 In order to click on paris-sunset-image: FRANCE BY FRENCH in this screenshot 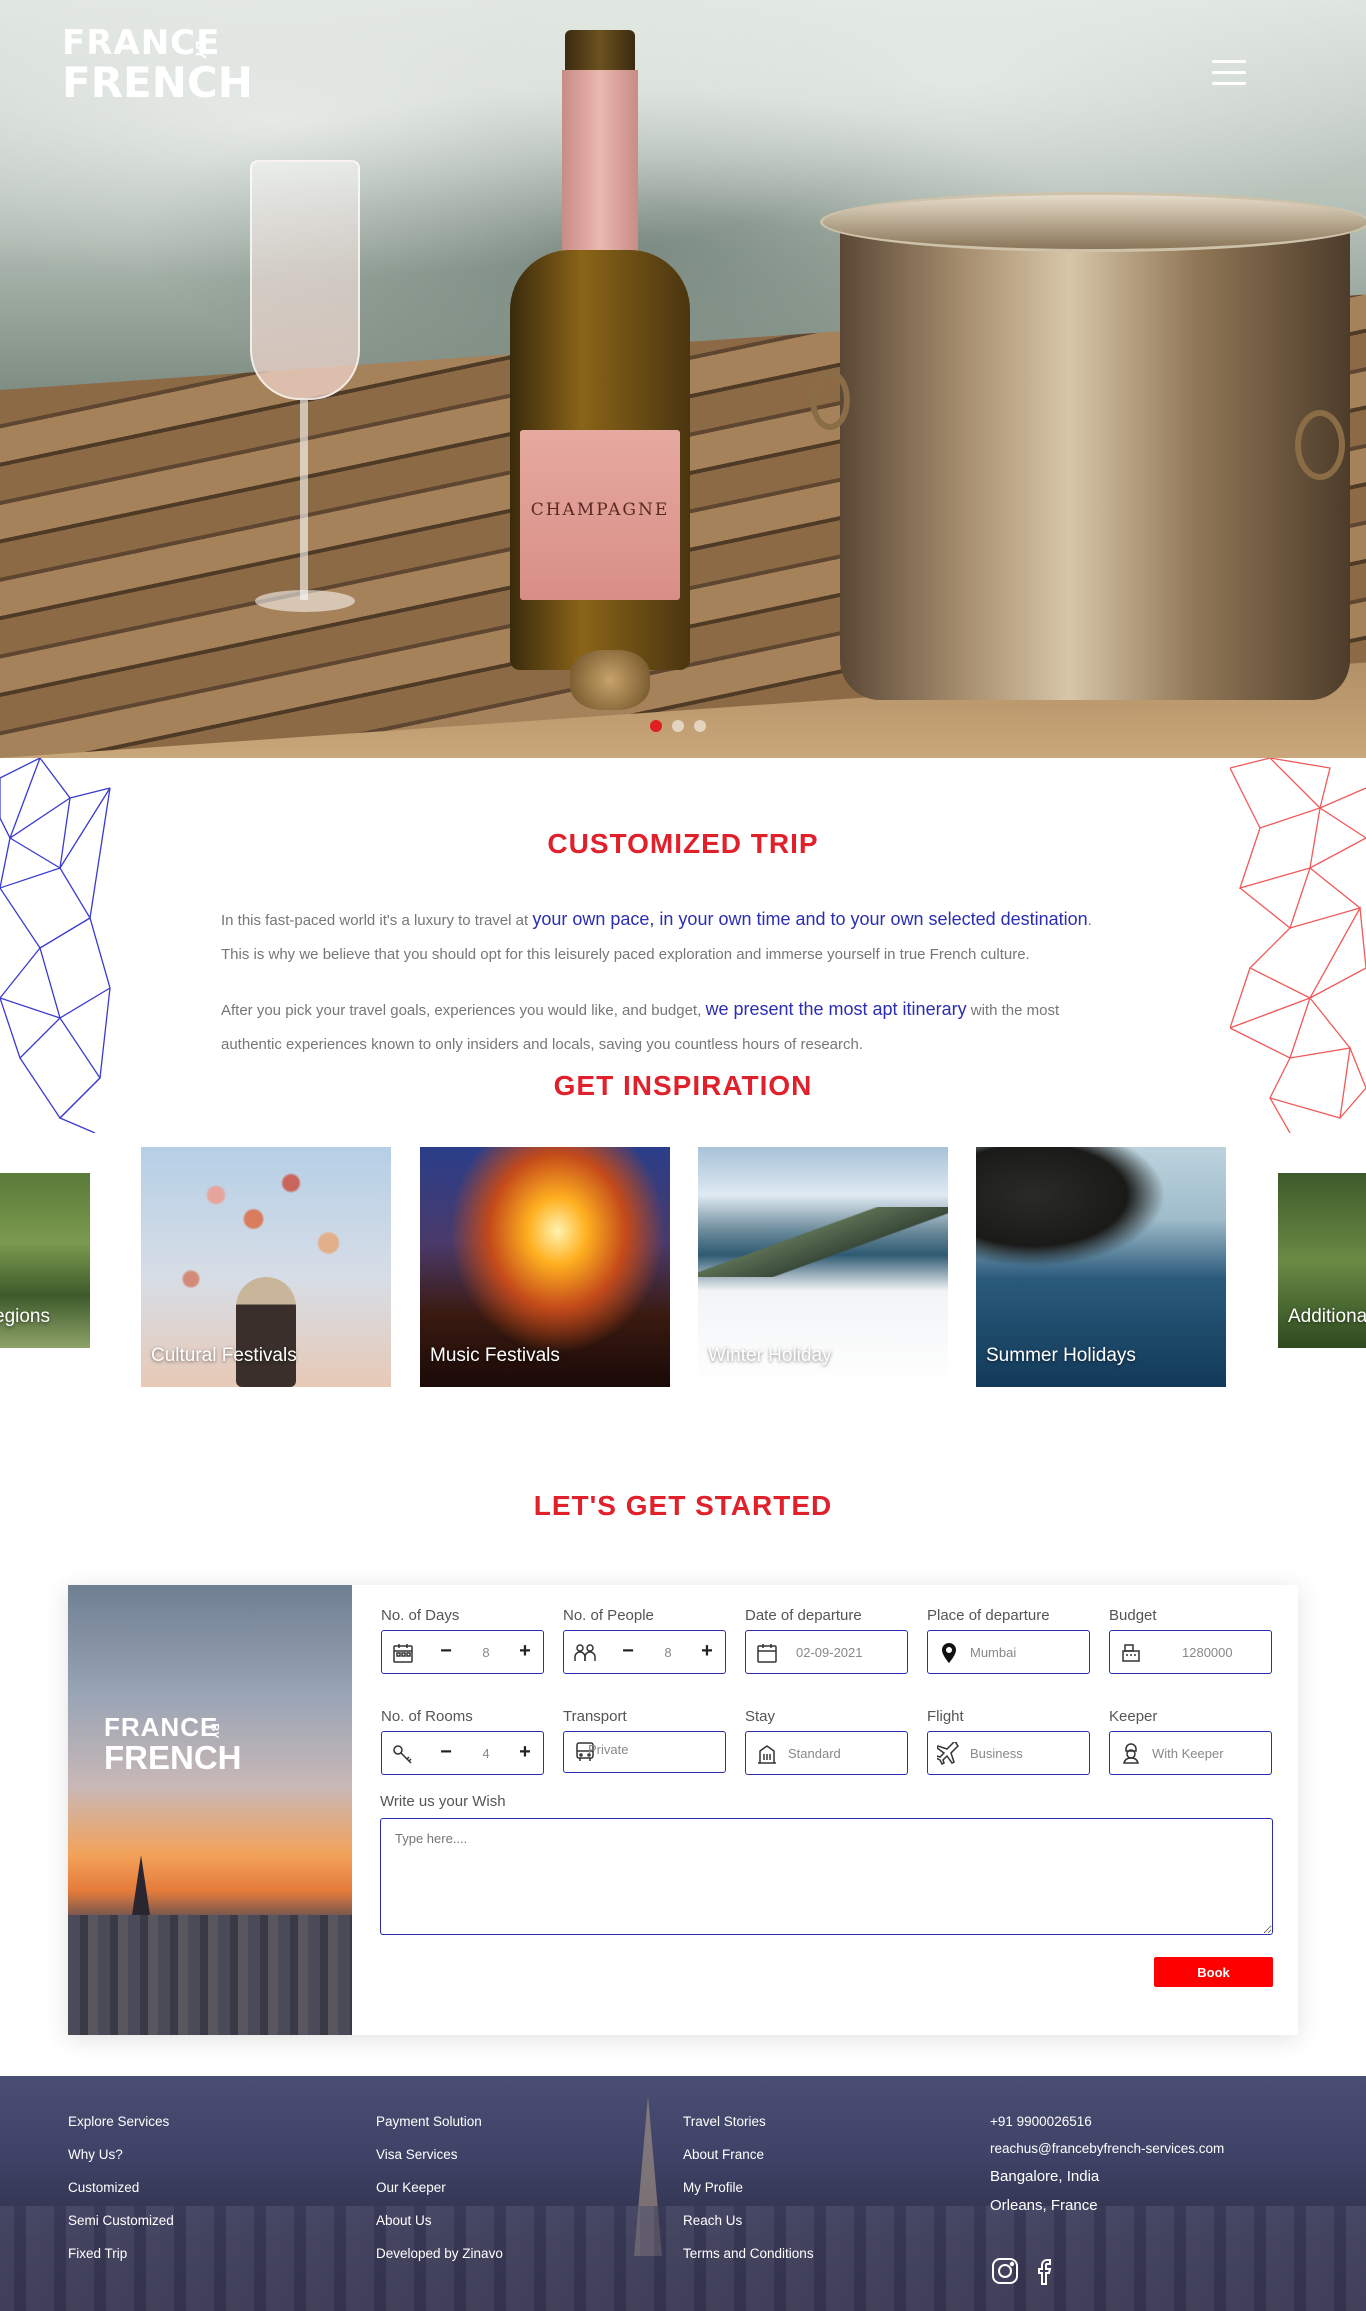, I will do `click(210, 1810)`.